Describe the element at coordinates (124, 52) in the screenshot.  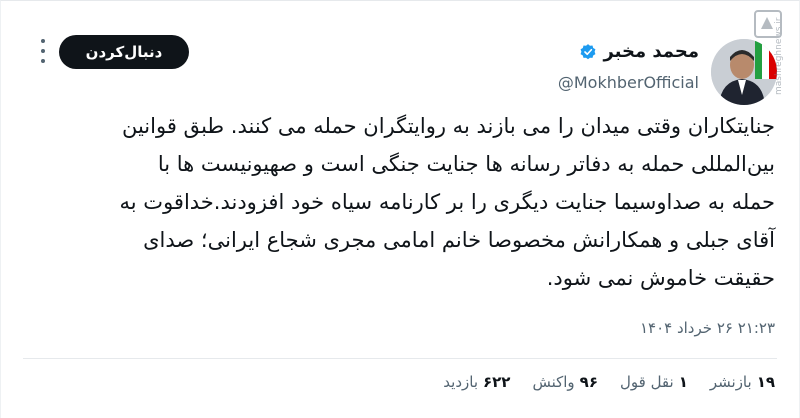
I see `follow-button: دنبال‌کردن` at that location.